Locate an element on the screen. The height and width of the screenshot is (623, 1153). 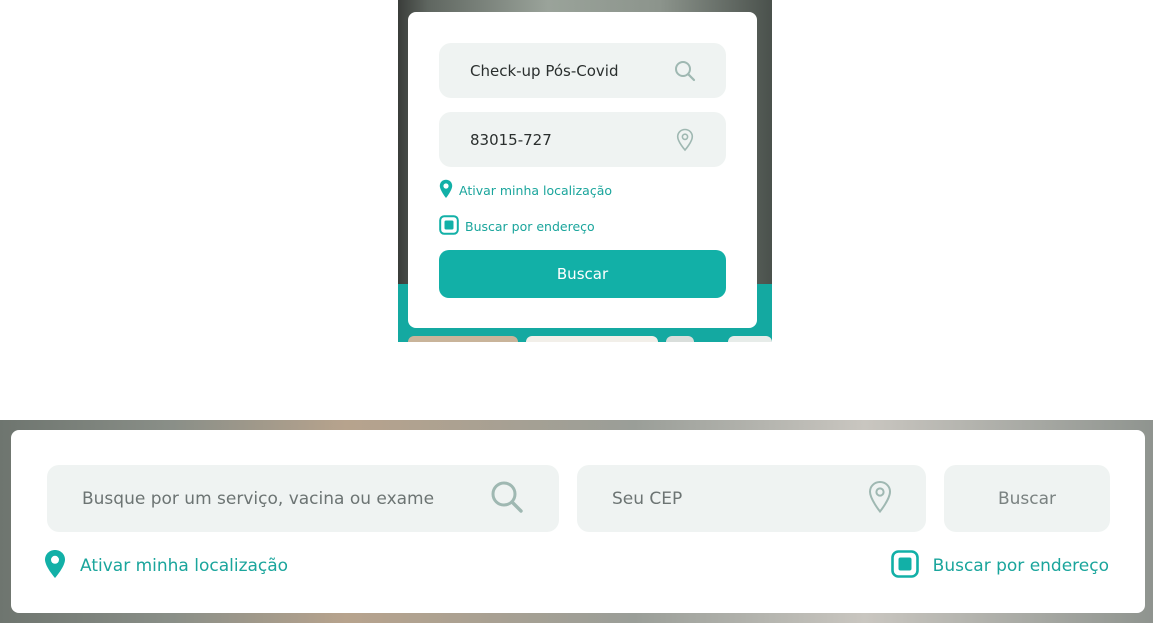
service-search-input: Check-up Pós-Covid is located at coordinates (582, 70).